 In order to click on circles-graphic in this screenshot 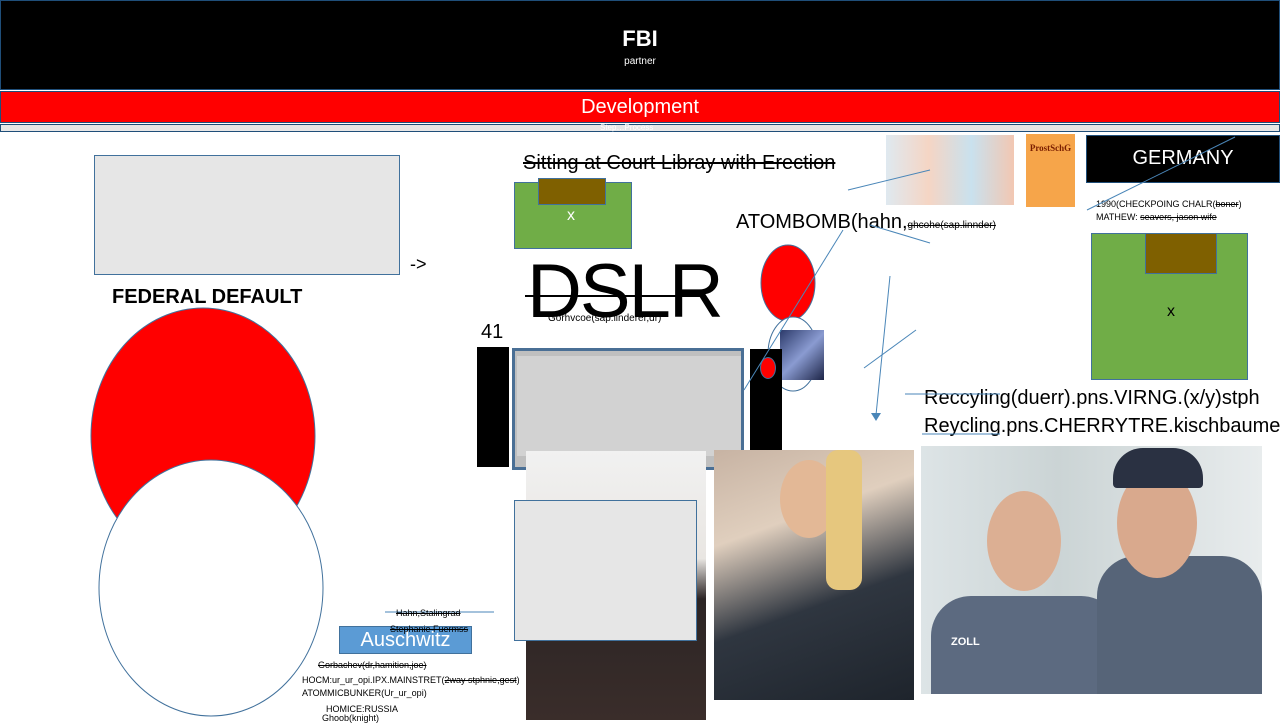, I will do `click(207, 512)`.